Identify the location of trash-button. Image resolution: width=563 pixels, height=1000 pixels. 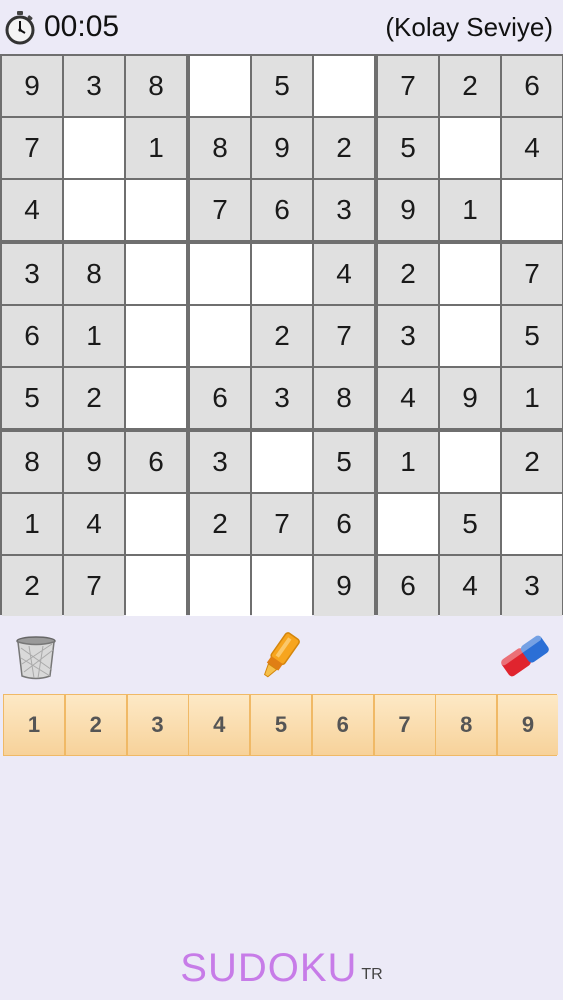
(38, 656).